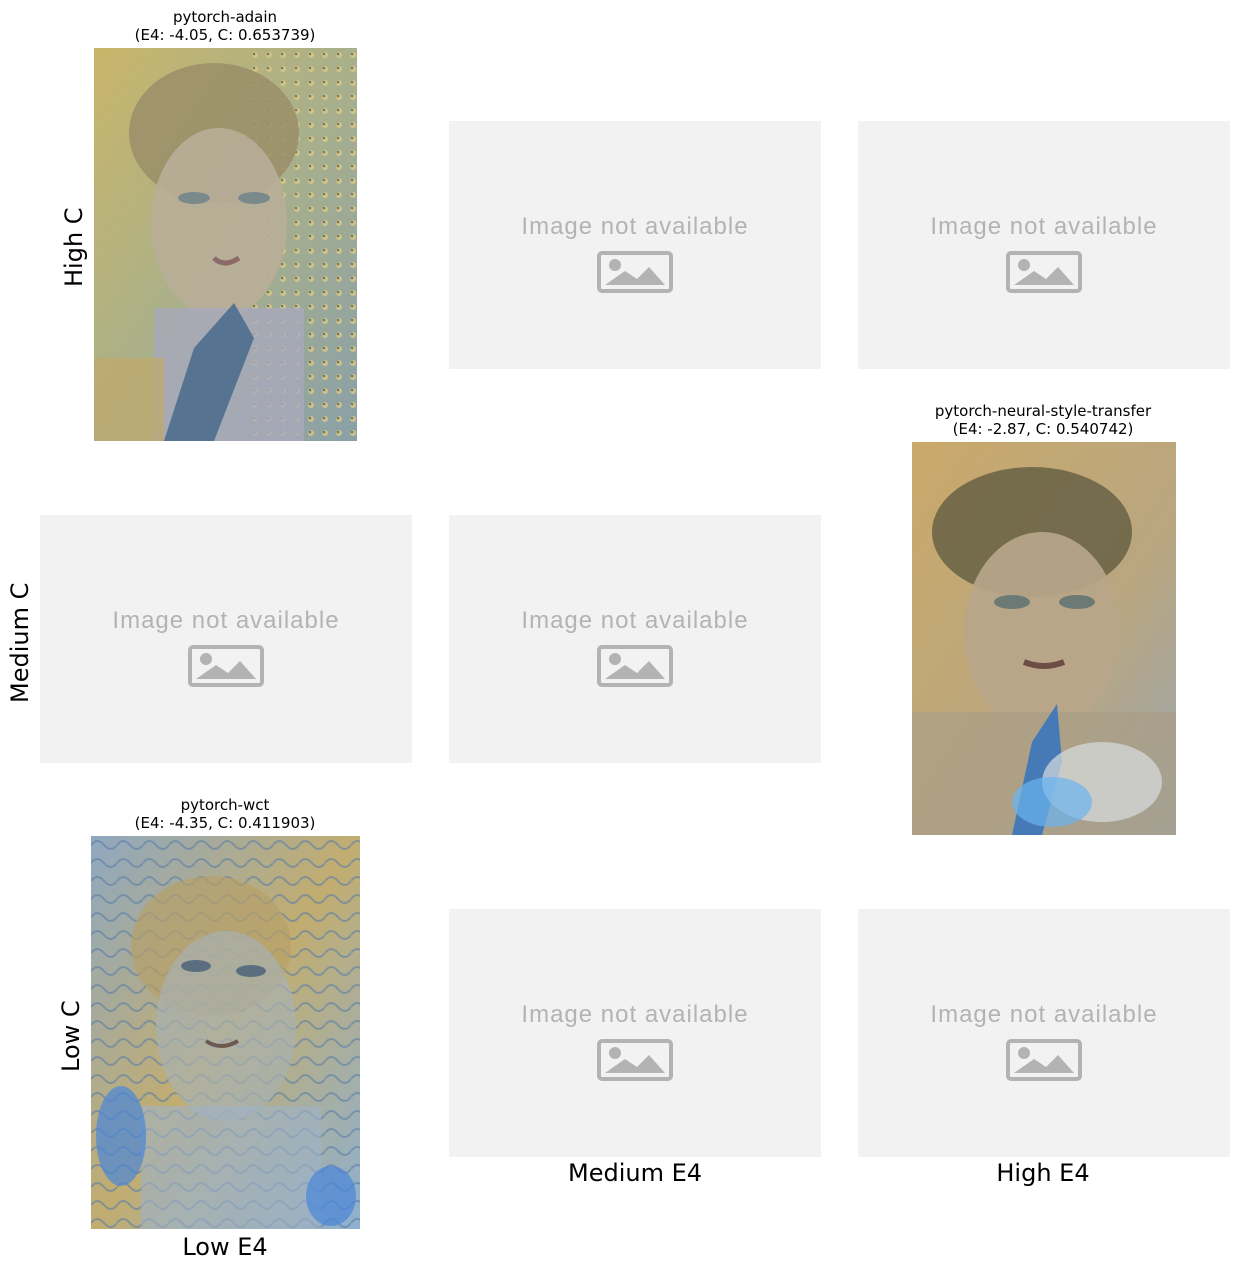  I want to click on method-name: pytorch-neural-style-transfer, so click(1043, 411).